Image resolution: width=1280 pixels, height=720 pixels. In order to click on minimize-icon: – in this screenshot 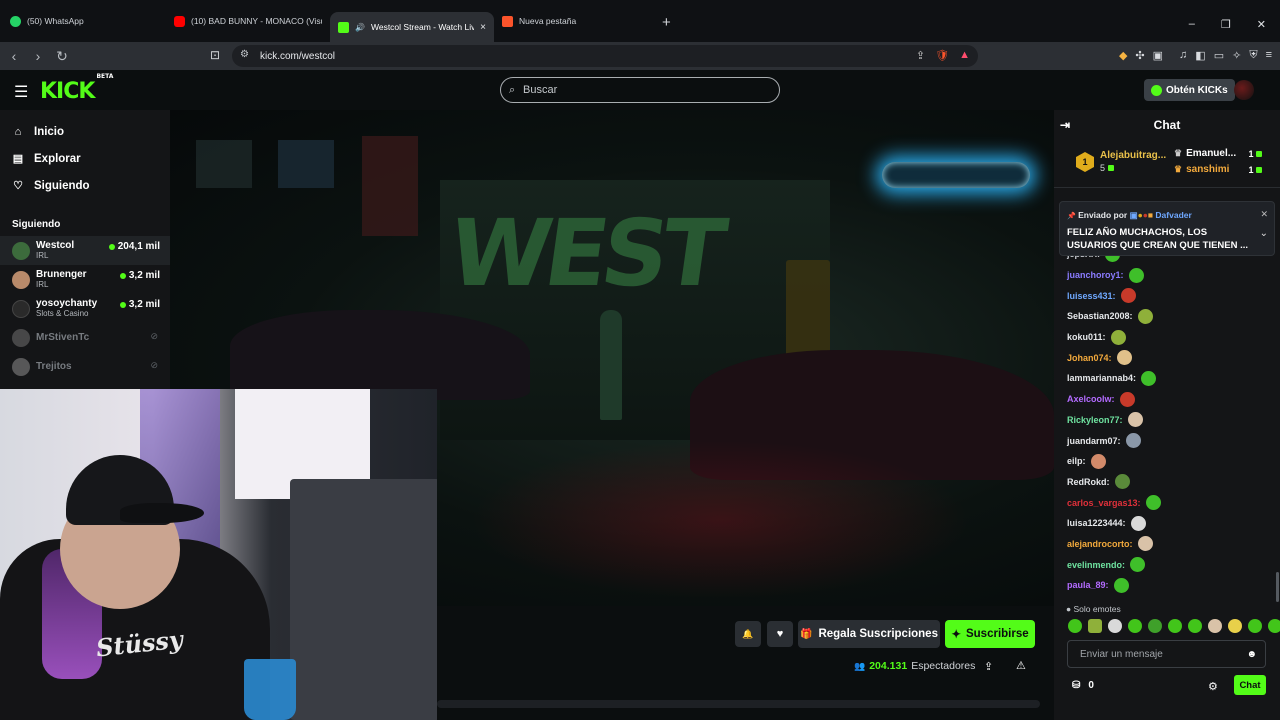, I will do `click(1192, 24)`.